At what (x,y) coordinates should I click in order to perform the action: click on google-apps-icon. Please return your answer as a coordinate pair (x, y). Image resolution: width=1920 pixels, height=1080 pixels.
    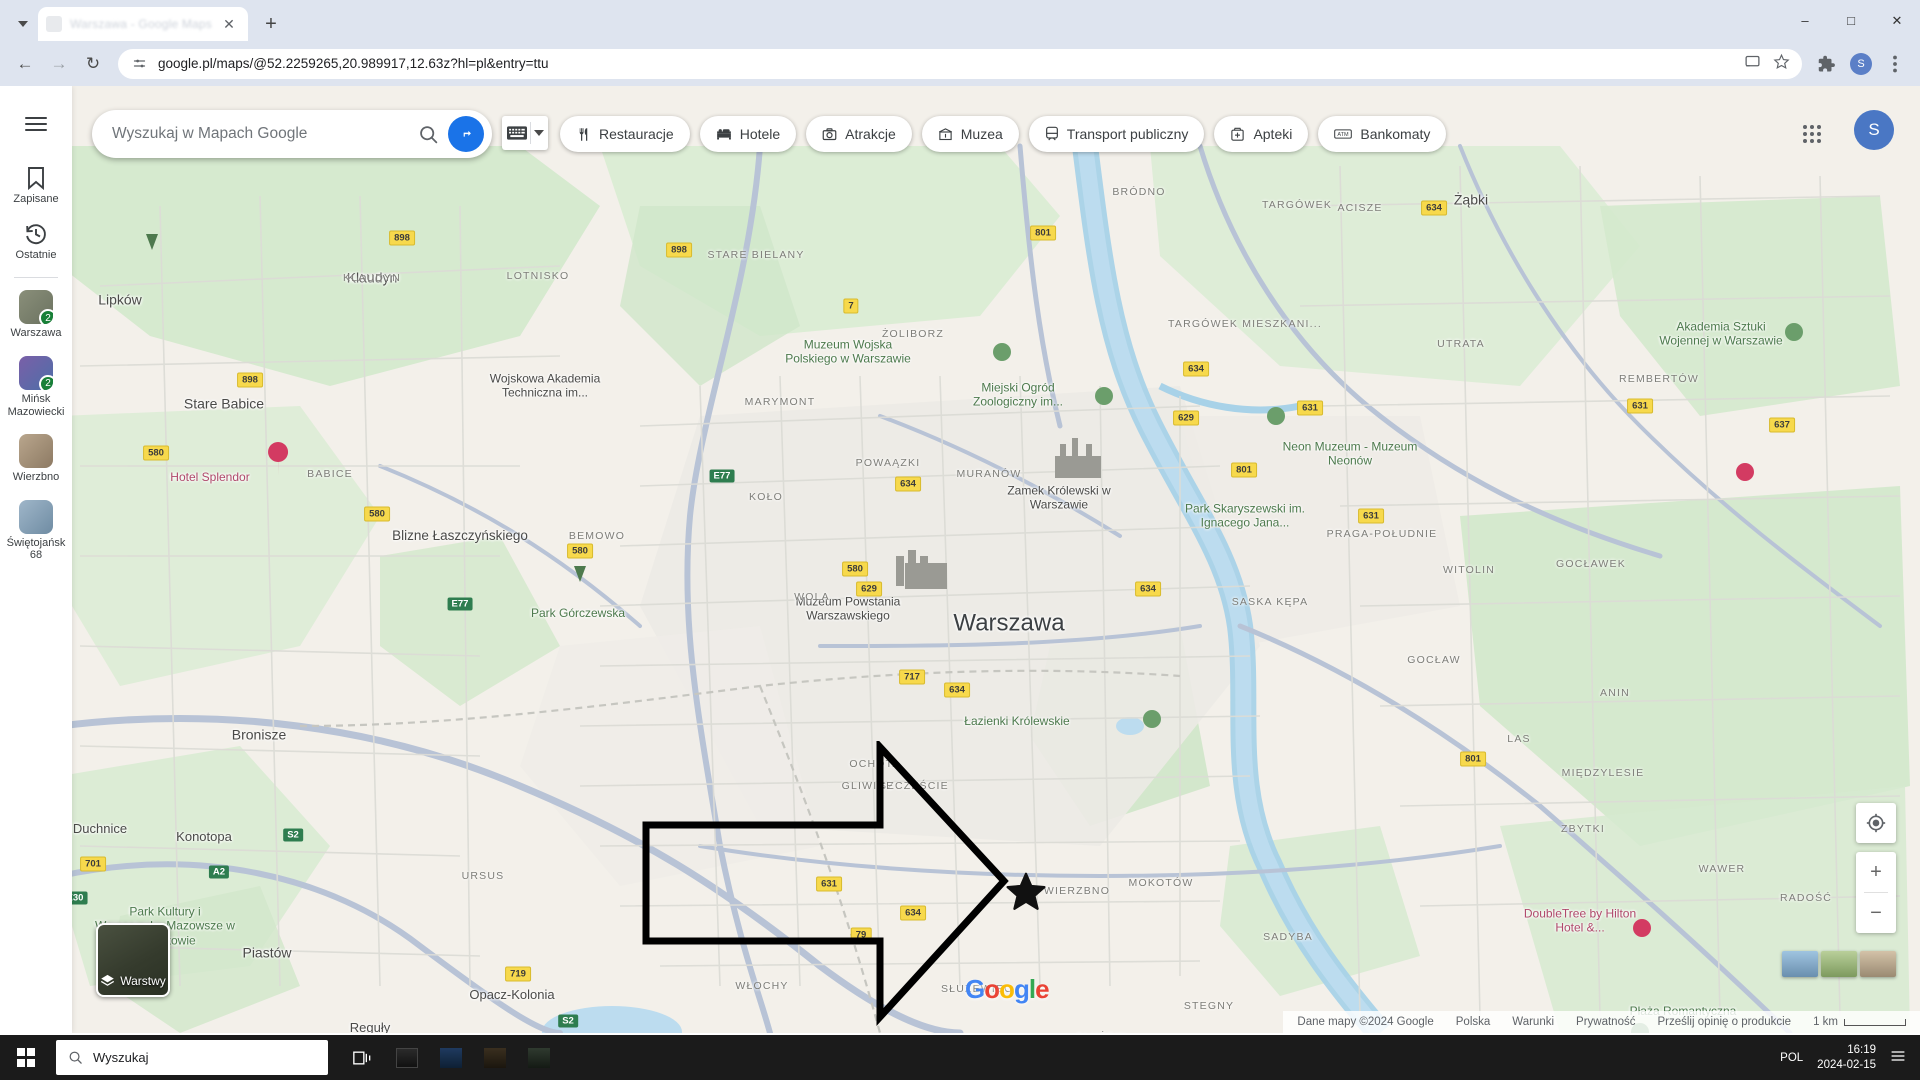
    Looking at the image, I should click on (1812, 134).